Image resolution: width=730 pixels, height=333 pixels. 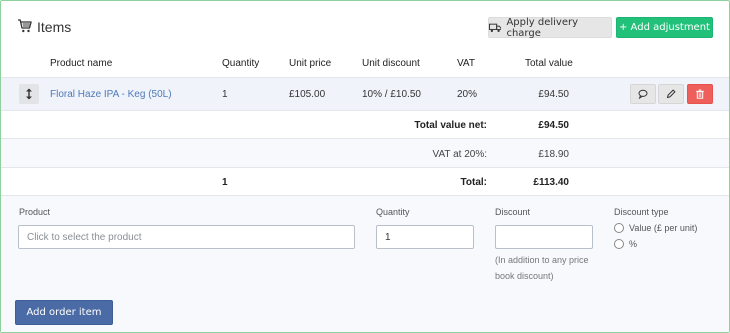 What do you see at coordinates (495, 27) in the screenshot?
I see `truck-icon` at bounding box center [495, 27].